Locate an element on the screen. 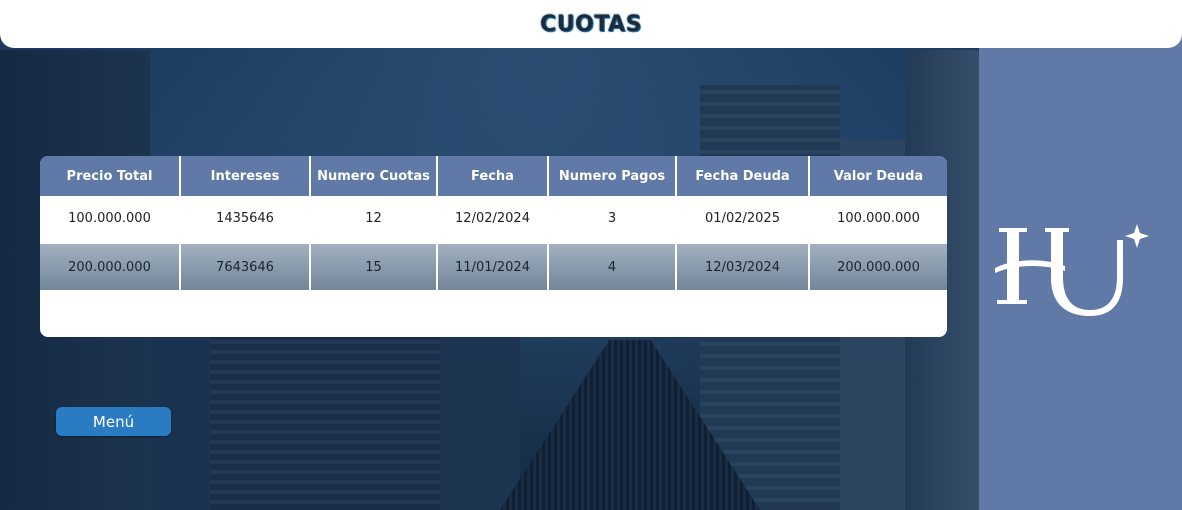 This screenshot has width=1182, height=510. cell-valor-deuda: 200.000.000 is located at coordinates (878, 267).